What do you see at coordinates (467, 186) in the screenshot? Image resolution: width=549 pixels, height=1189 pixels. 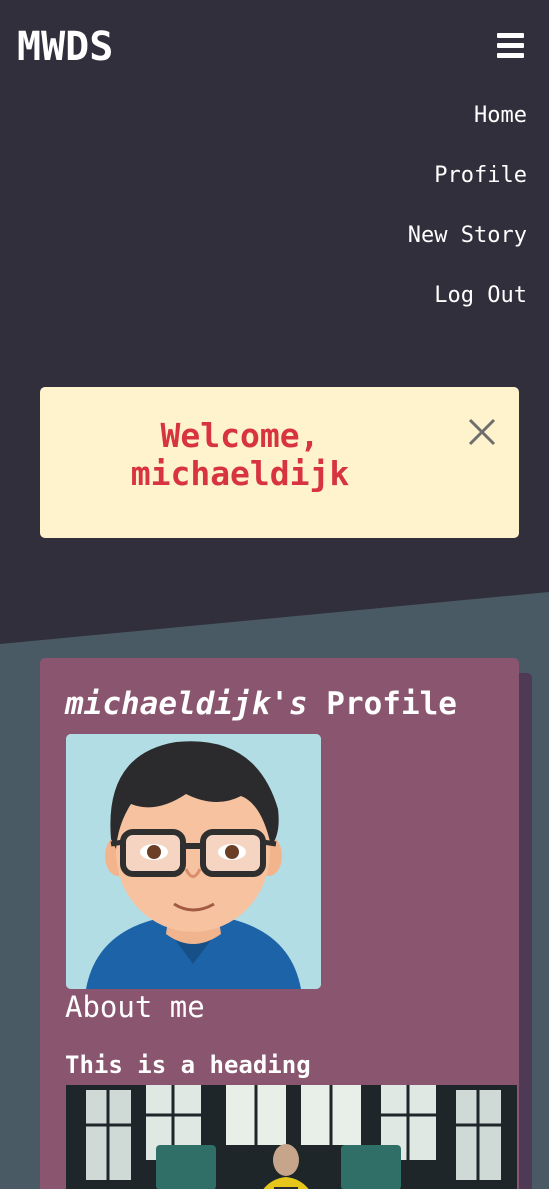 I see `nav-item-profile: Profile` at bounding box center [467, 186].